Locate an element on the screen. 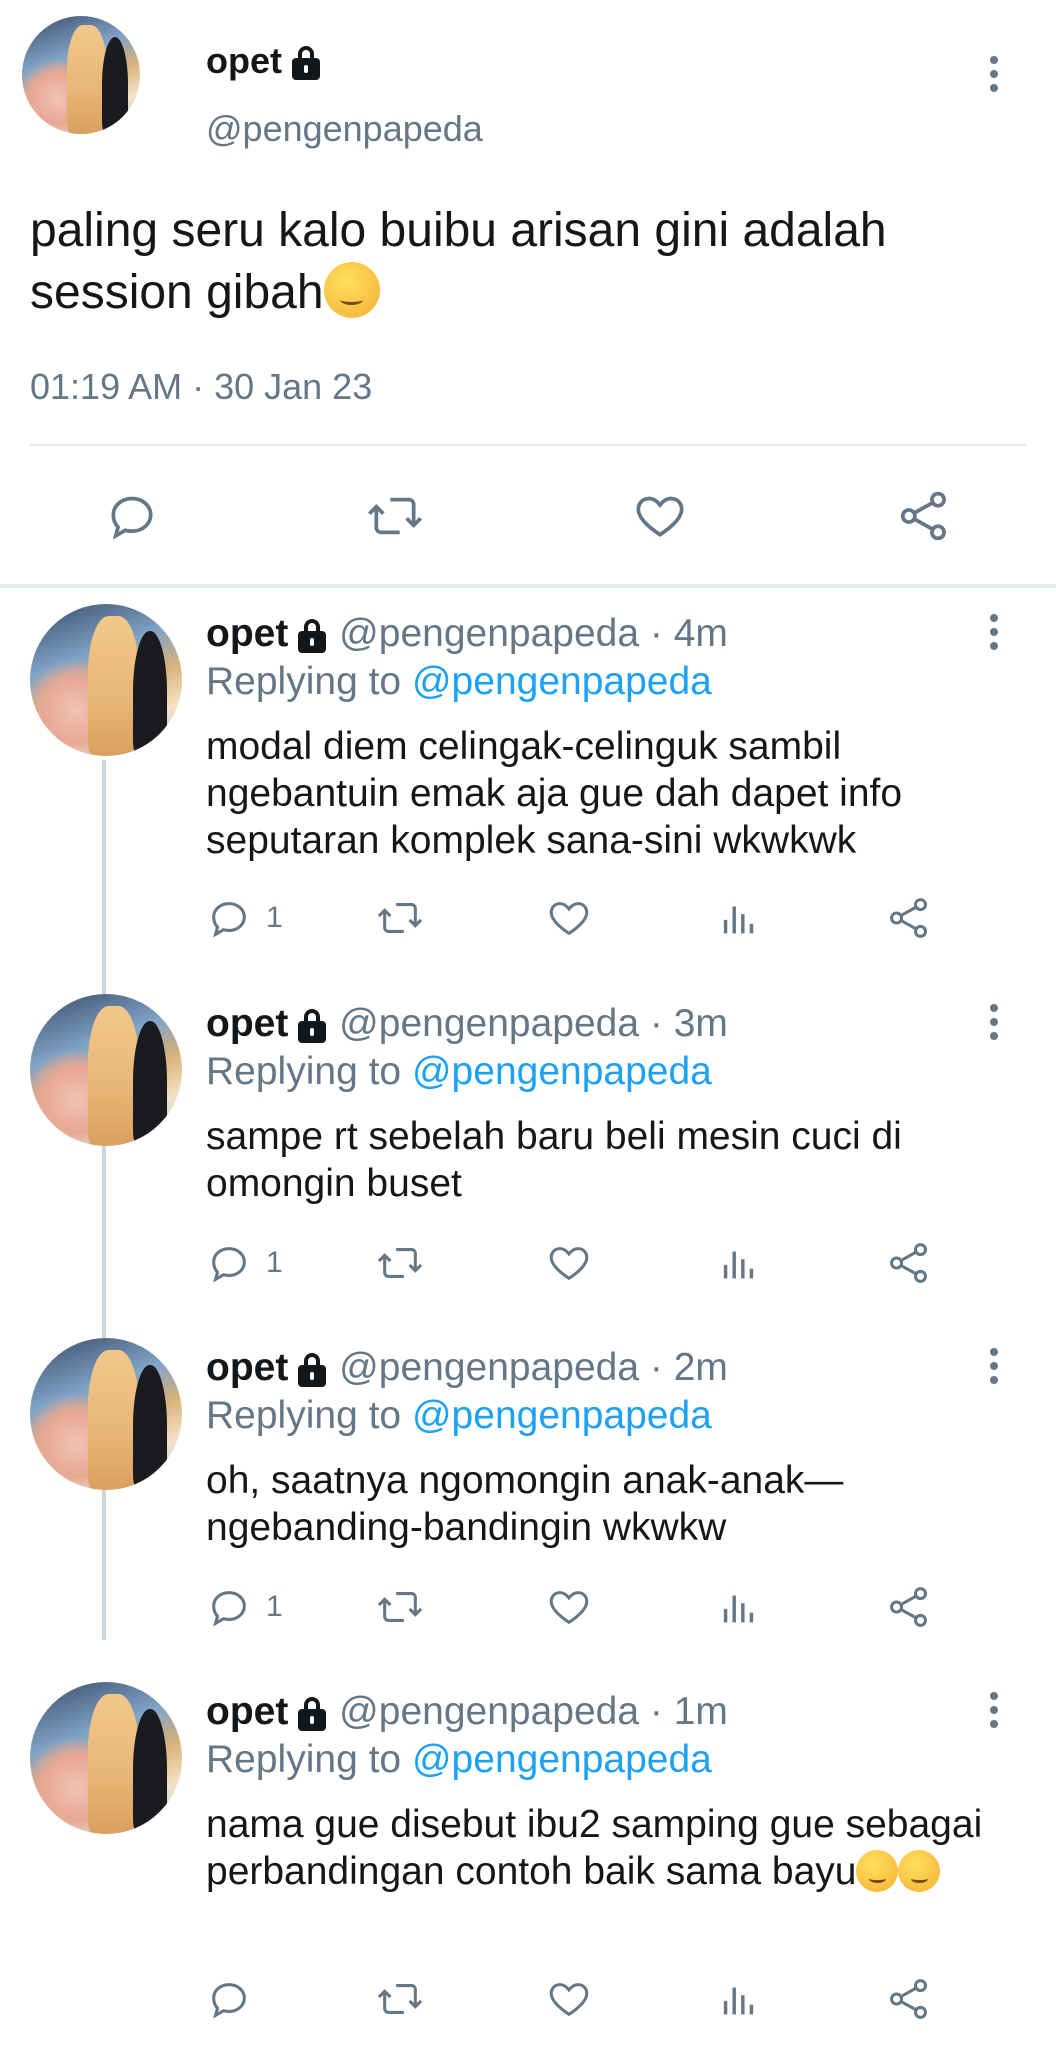  author-handle: @pengenpapeda · 2m is located at coordinates (533, 1367).